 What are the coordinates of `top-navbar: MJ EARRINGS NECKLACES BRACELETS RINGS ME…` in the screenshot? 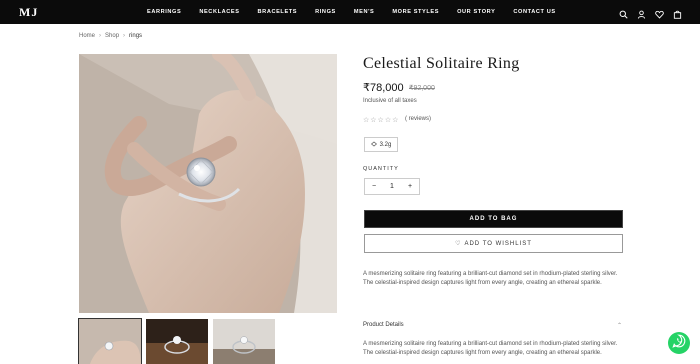 It's located at (350, 12).